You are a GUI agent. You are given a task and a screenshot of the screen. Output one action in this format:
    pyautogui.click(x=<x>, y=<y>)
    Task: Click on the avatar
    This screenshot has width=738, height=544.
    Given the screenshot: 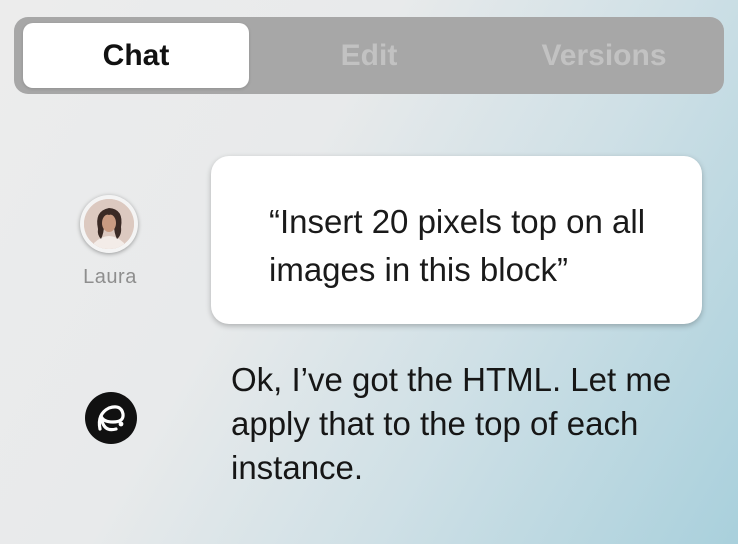 What is the action you would take?
    pyautogui.click(x=109, y=224)
    